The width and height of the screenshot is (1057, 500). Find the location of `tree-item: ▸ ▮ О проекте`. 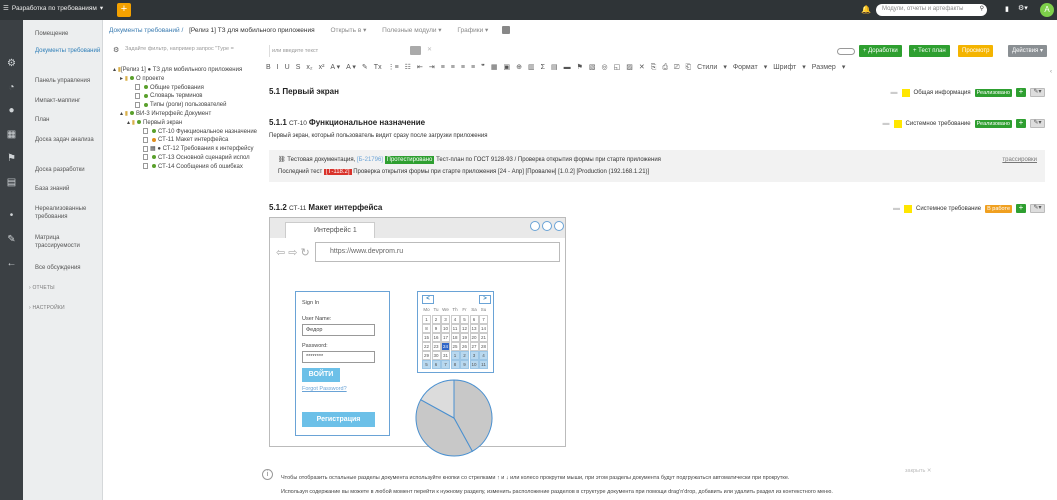

tree-item: ▸ ▮ О проекте is located at coordinates (142, 79).